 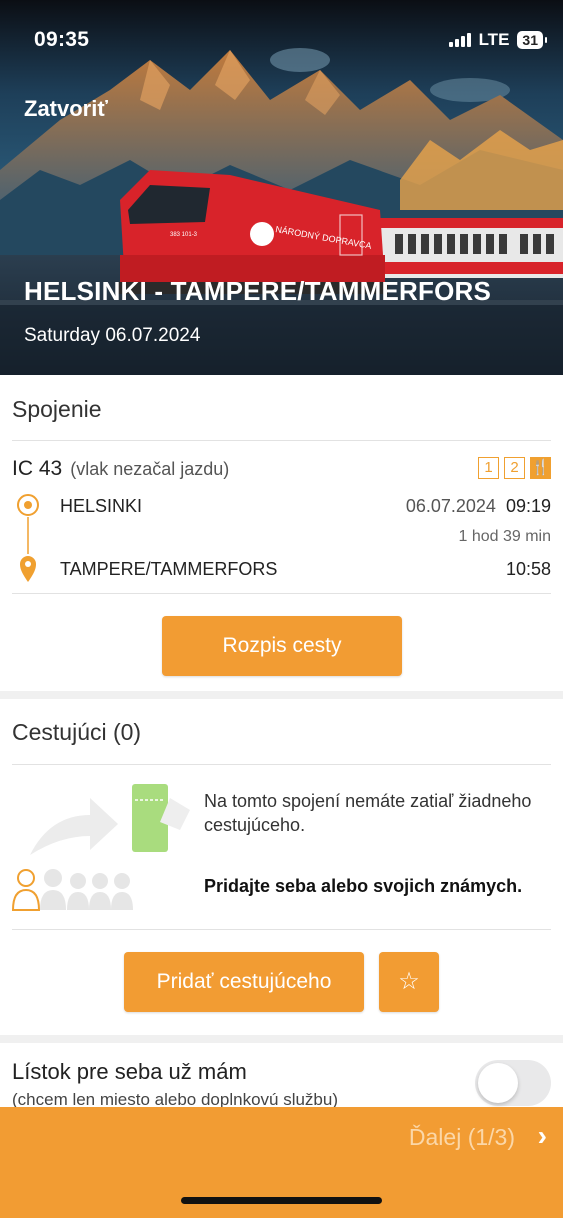 I want to click on own-ticket-toggle, so click(x=513, y=1083).